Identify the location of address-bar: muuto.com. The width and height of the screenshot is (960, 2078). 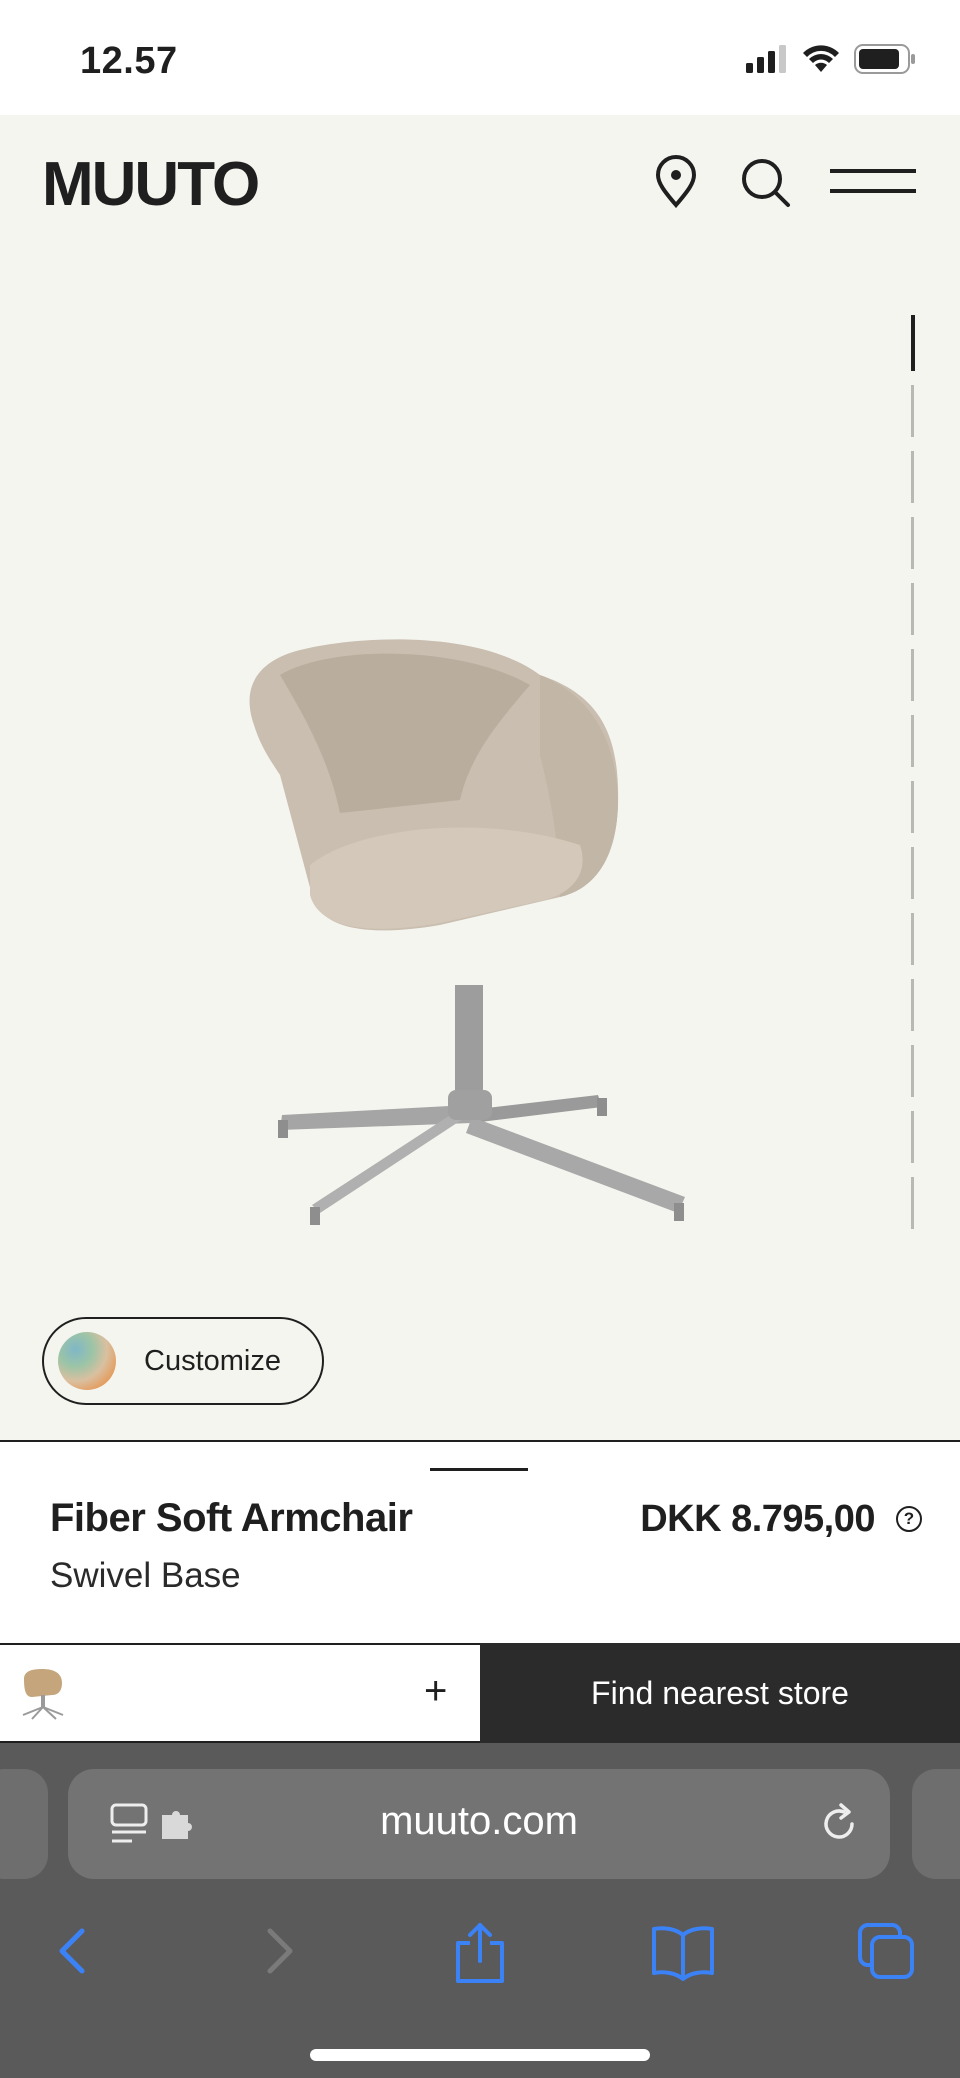
(479, 1824).